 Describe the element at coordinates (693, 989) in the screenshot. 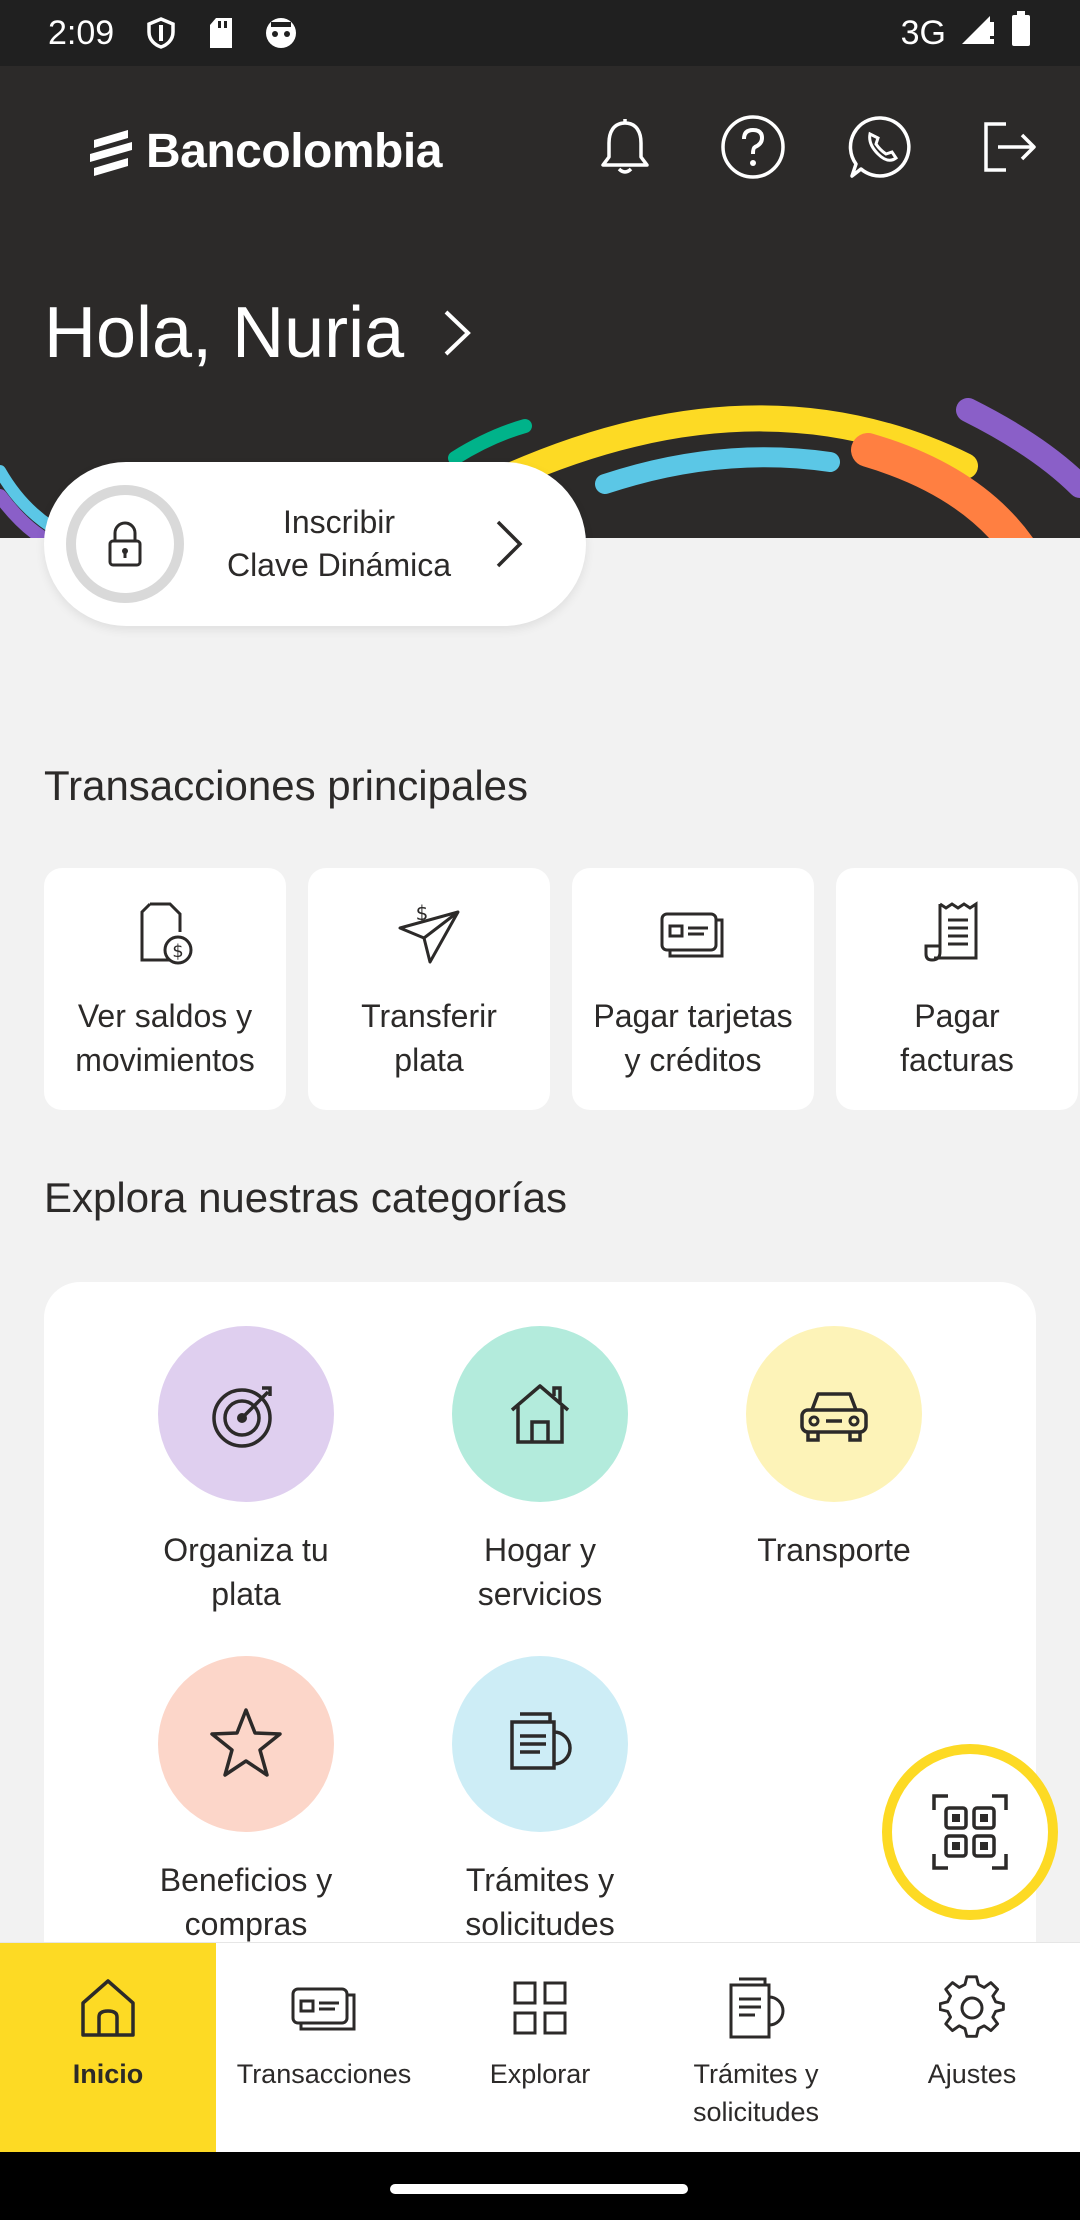

I see `tx-pagar-tarjetas: Pagar tarjetas y créditos` at that location.